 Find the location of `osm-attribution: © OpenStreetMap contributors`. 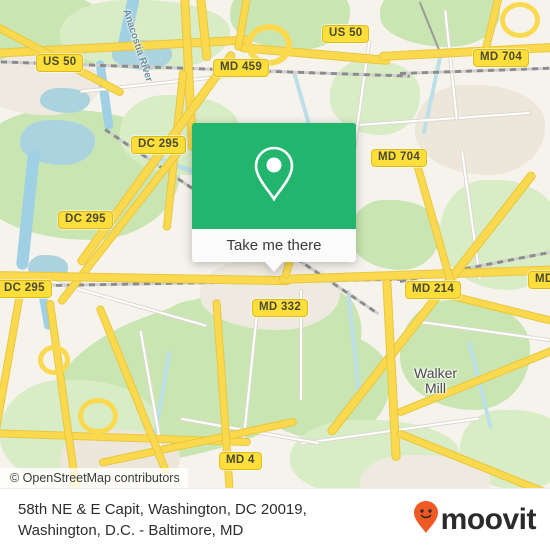

osm-attribution: © OpenStreetMap contributors is located at coordinates (94, 478).